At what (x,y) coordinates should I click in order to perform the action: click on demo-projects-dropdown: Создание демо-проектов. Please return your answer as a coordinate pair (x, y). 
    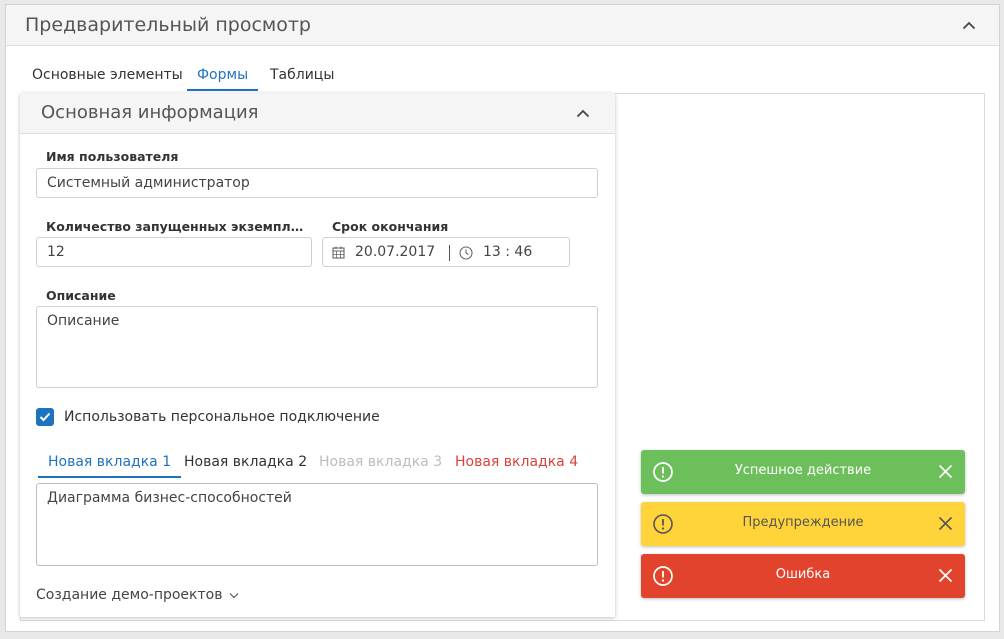
    Looking at the image, I should click on (137, 595).